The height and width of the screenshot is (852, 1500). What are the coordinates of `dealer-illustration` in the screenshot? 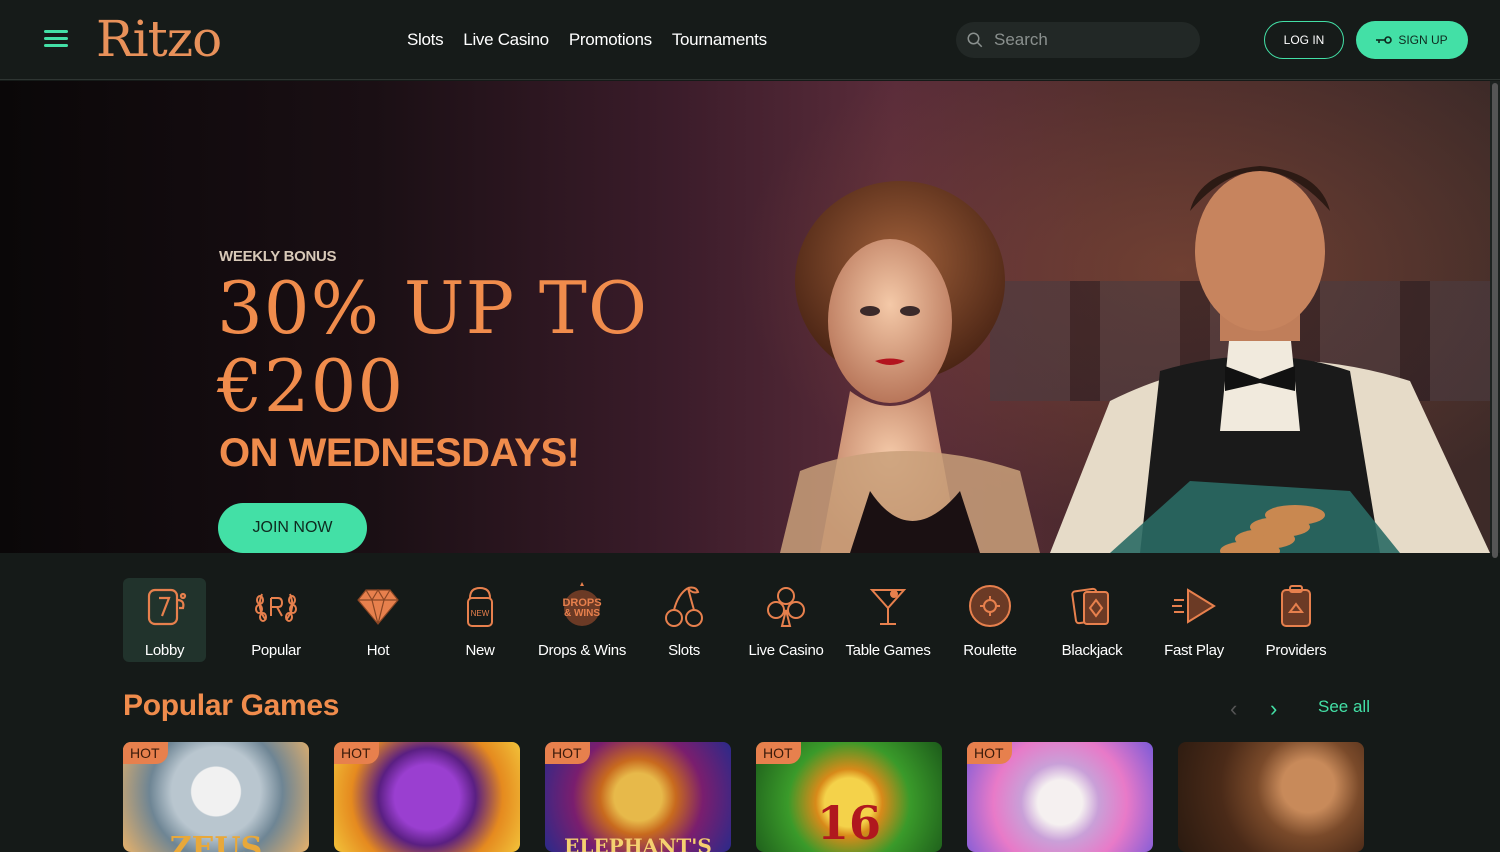 It's located at (1270, 359).